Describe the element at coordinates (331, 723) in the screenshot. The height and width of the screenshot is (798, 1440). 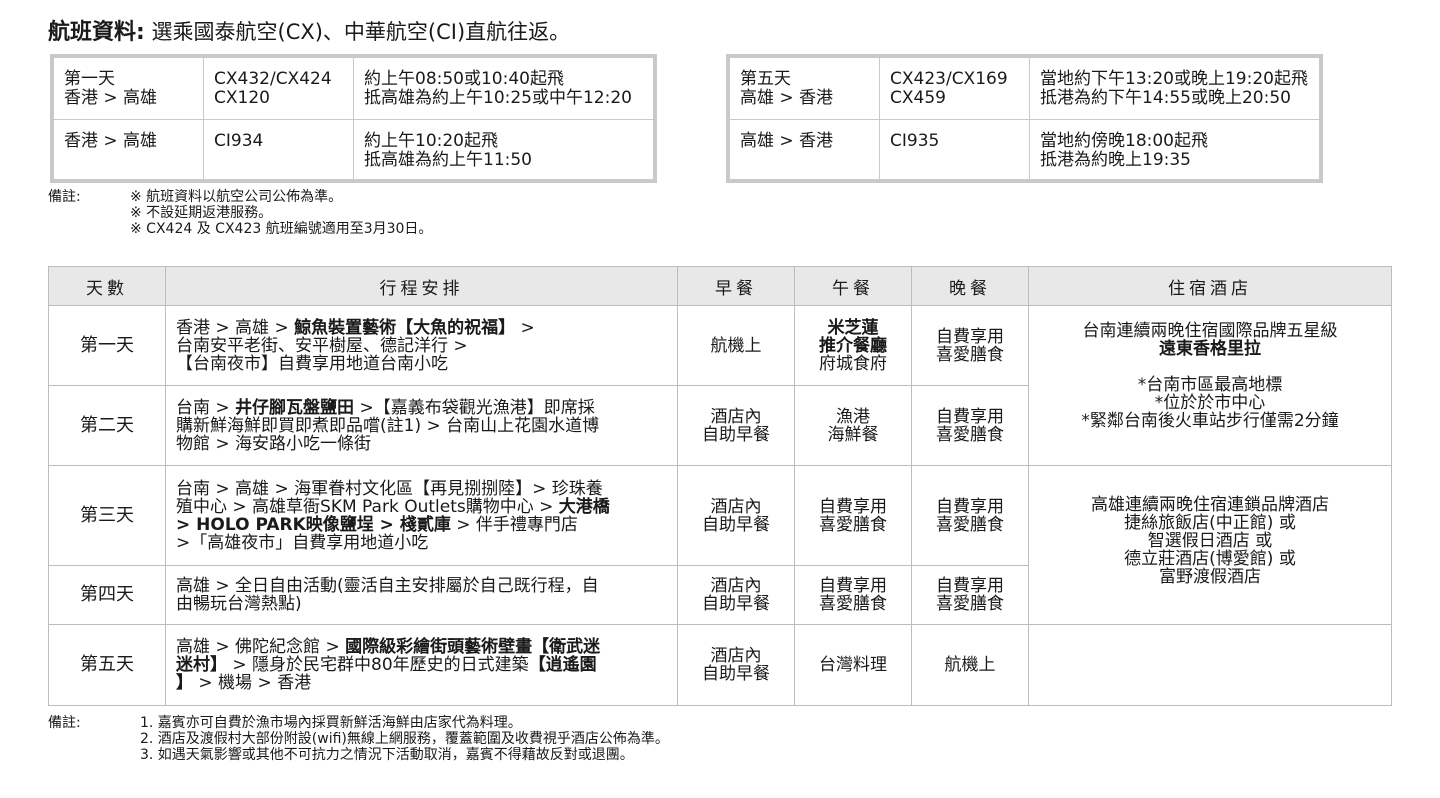
I see `itinerary-note-line: 1. 嘉賓亦可自費於漁市場內採買新鮮活海鮮由店家代為料理。` at that location.